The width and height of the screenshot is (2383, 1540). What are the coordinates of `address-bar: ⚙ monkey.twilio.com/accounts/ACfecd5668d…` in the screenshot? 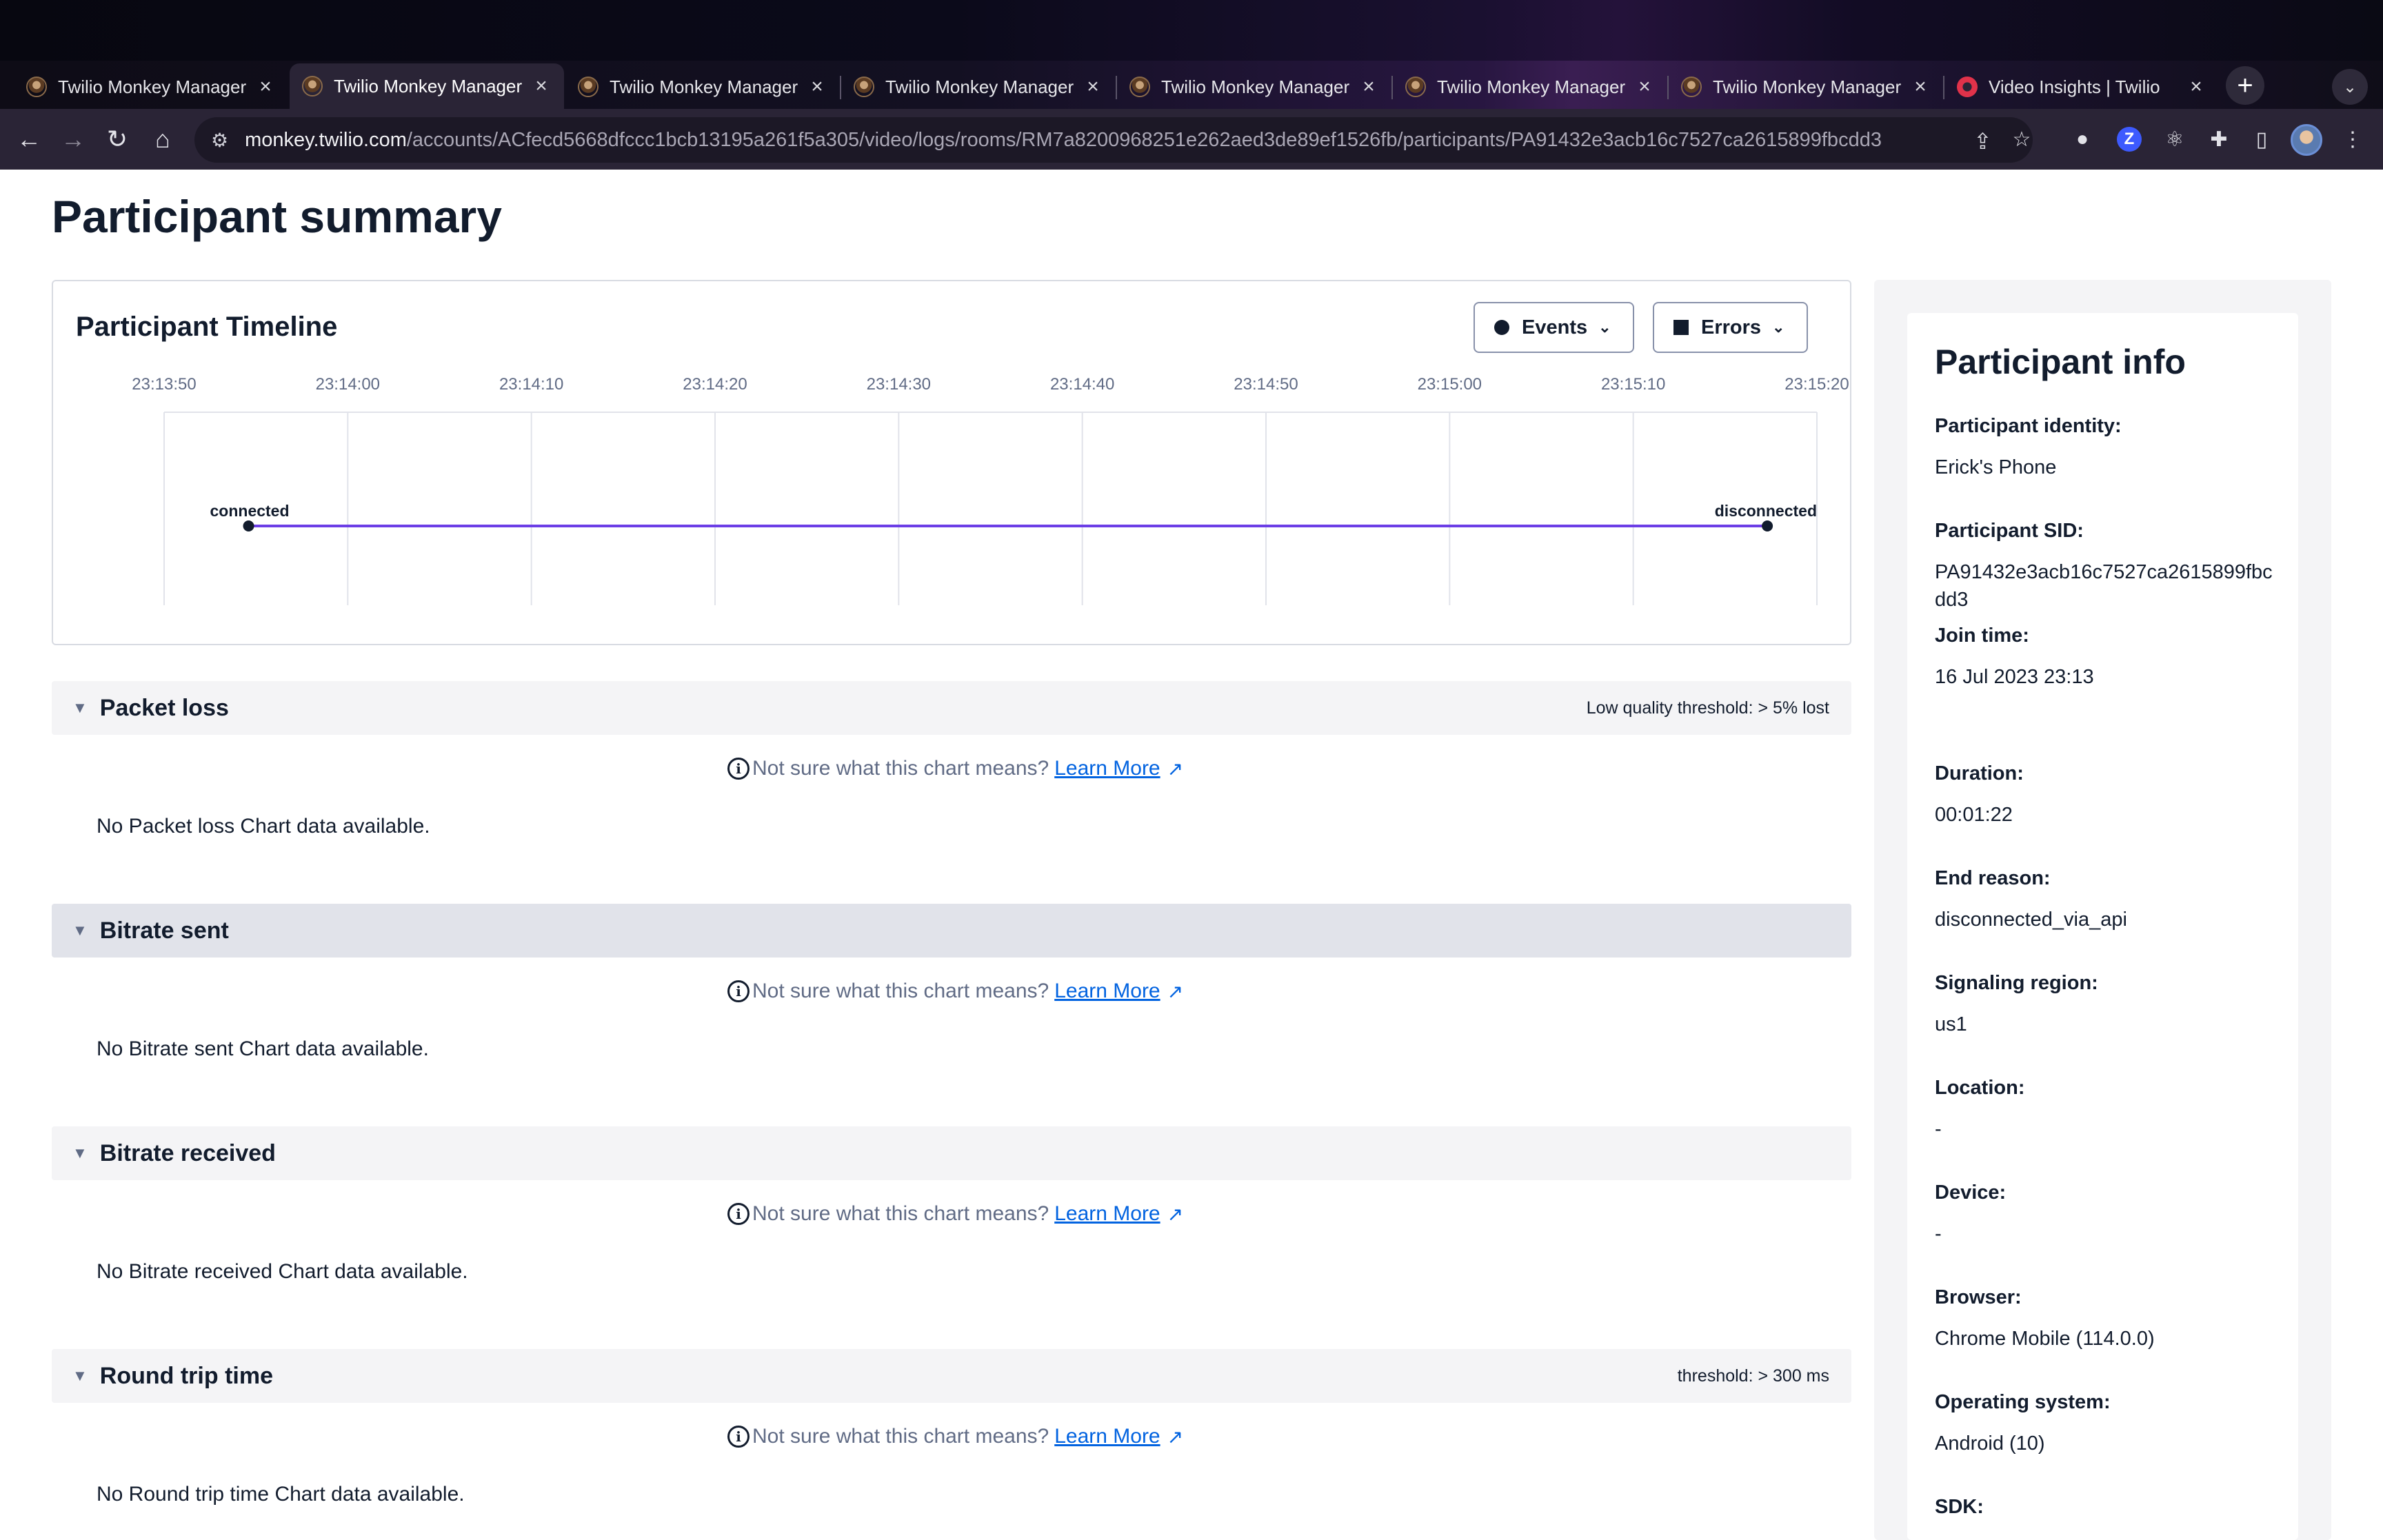 It's located at (1113, 140).